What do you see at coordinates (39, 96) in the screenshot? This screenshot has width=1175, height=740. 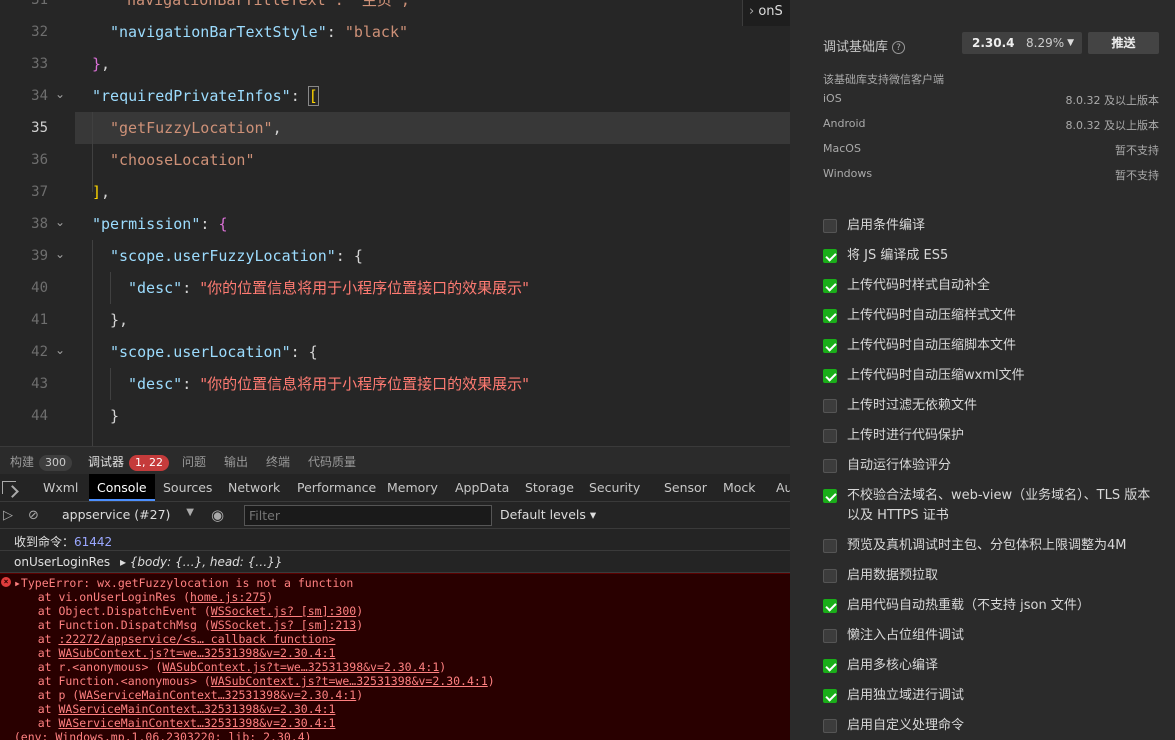 I see `line-number: 34` at bounding box center [39, 96].